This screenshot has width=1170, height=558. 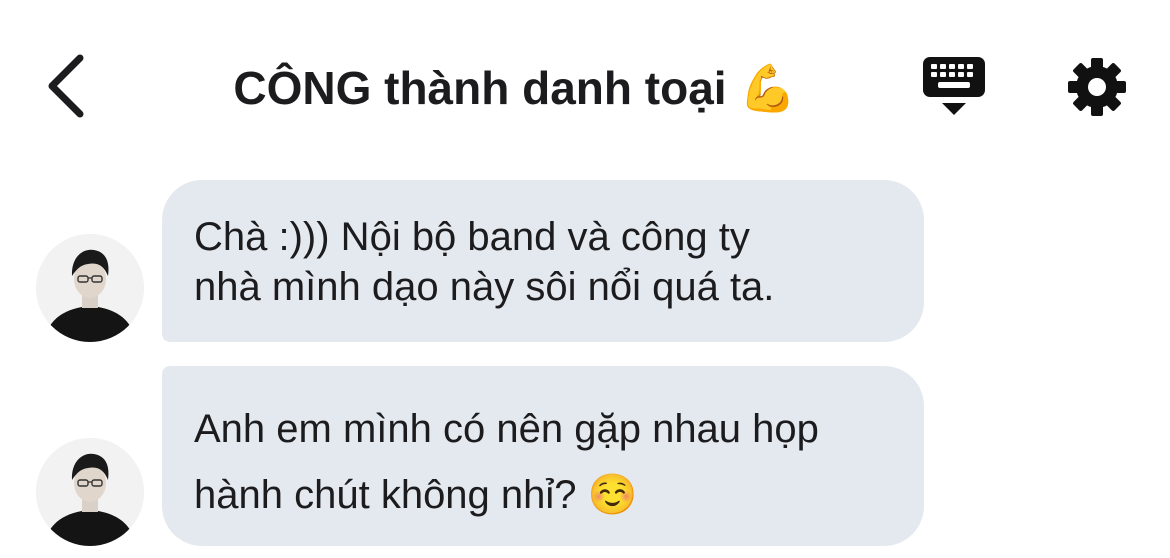 What do you see at coordinates (768, 88) in the screenshot?
I see `flexed-biceps-emoji: 💪` at bounding box center [768, 88].